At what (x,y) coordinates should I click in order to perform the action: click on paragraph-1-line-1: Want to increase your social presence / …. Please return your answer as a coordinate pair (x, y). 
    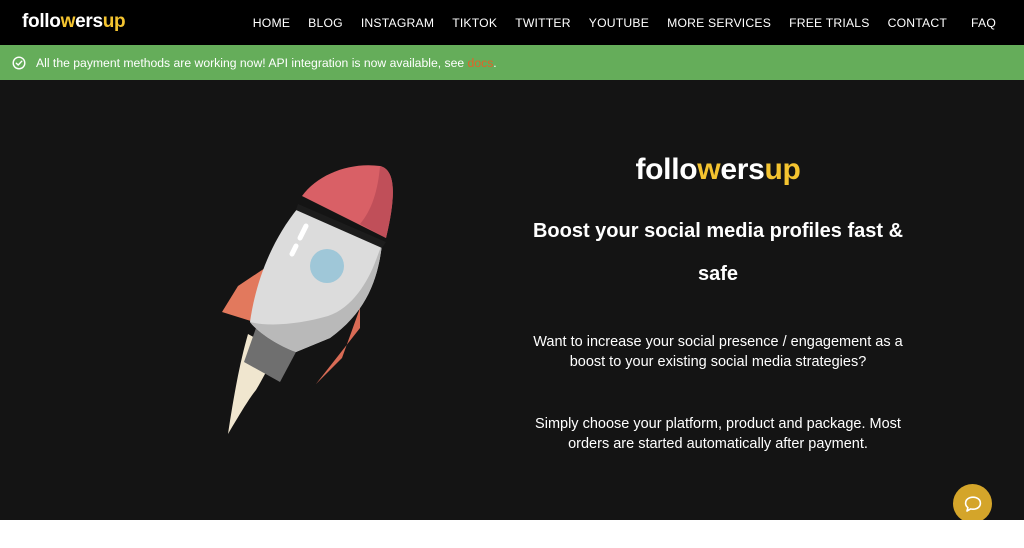
    Looking at the image, I should click on (718, 342).